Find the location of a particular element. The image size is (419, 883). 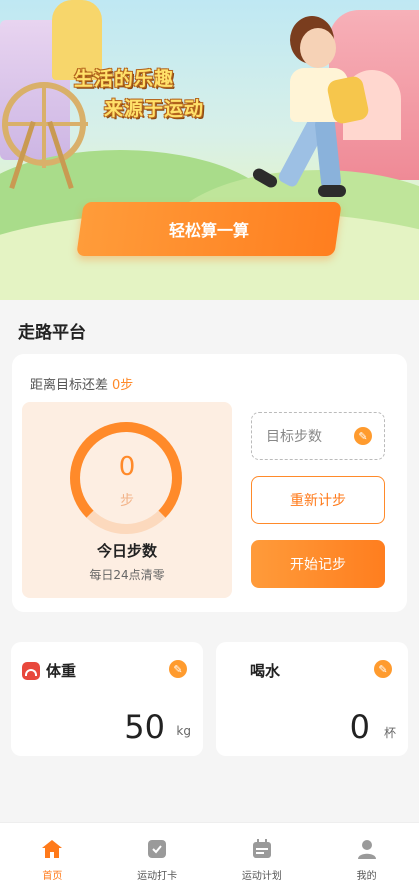

nav-label: 我的 is located at coordinates (366, 876).